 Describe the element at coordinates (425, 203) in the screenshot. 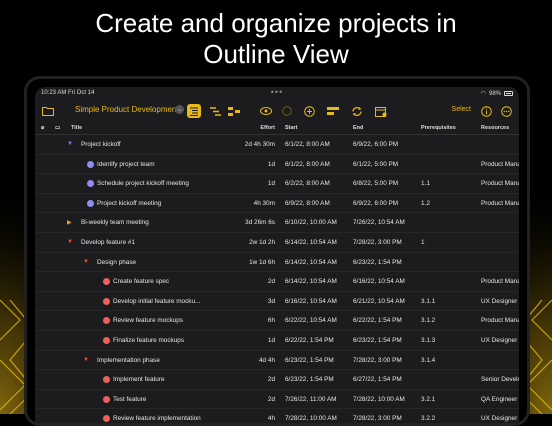

I see `row-prerequisites: 1.2` at that location.